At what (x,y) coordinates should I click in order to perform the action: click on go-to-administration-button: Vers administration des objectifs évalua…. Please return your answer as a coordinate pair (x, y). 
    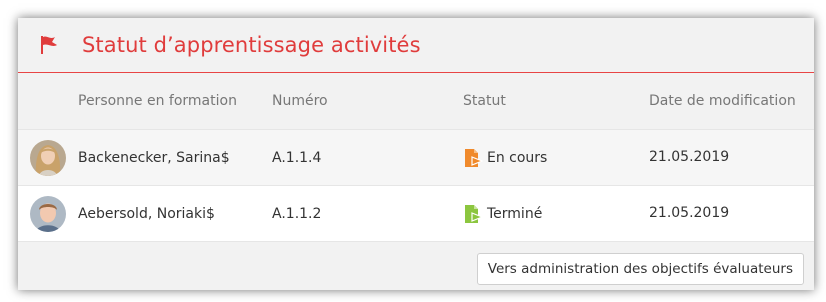
    Looking at the image, I should click on (640, 269).